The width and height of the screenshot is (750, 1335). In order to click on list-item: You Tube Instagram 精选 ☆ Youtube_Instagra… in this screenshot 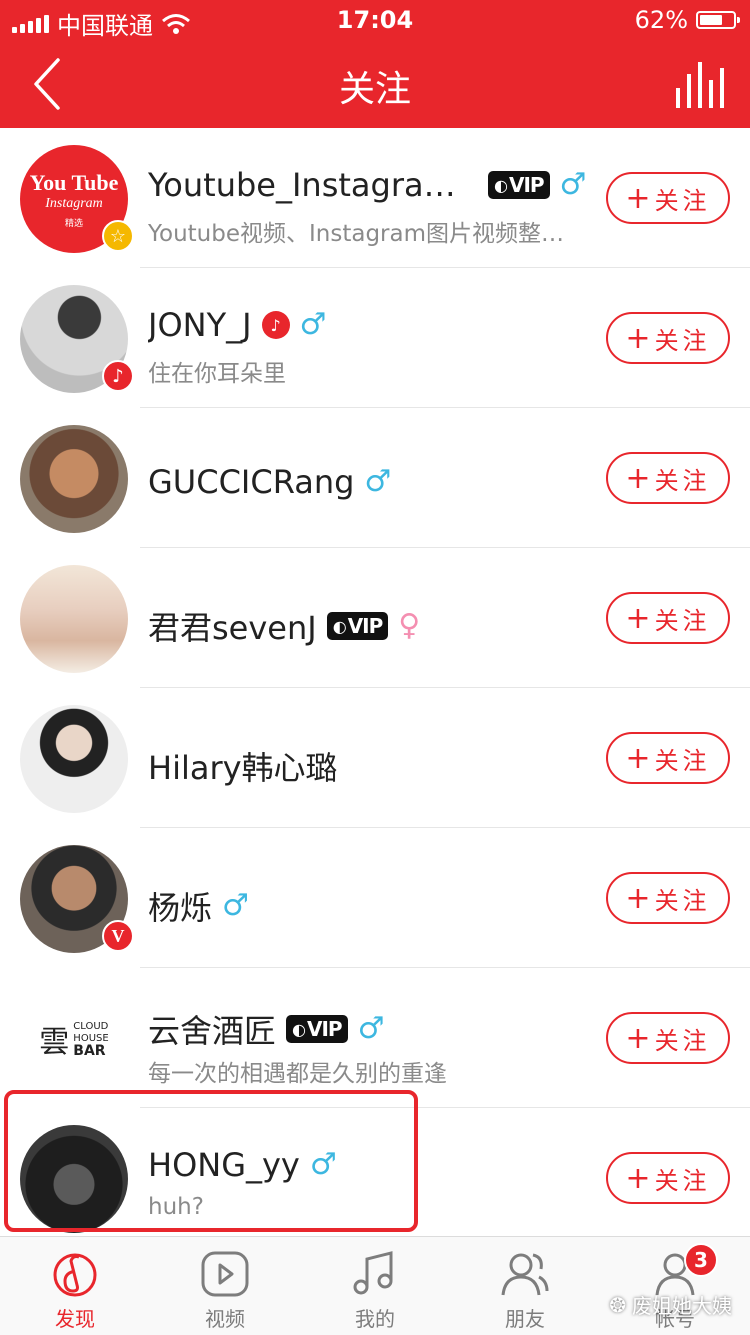, I will do `click(375, 198)`.